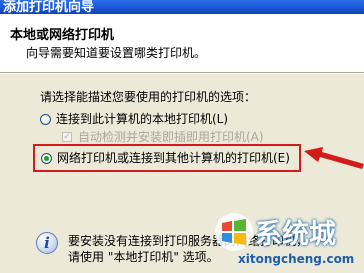 The width and height of the screenshot is (364, 273). What do you see at coordinates (295, 234) in the screenshot?
I see `watermark-brand: 系统城` at bounding box center [295, 234].